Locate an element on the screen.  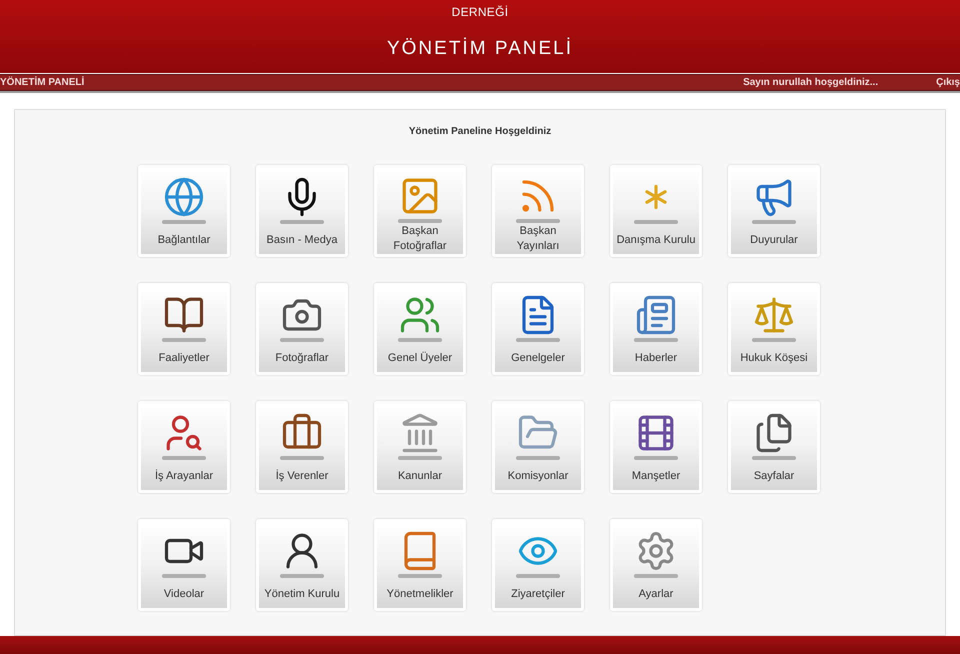
header-title: YÖNETİM PANELİ is located at coordinates (479, 48).